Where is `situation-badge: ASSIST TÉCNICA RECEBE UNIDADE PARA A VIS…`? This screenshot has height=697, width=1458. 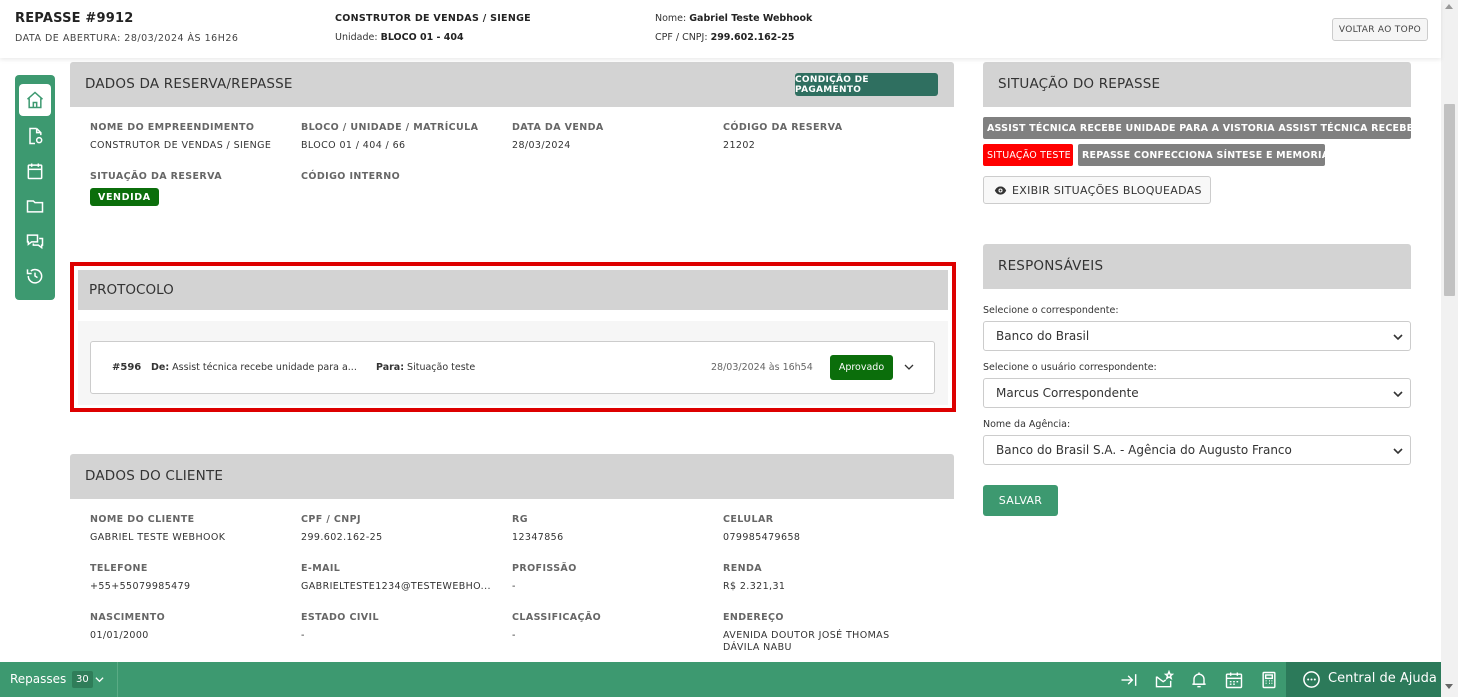 situation-badge: ASSIST TÉCNICA RECEBE UNIDADE PARA A VIS… is located at coordinates (1197, 128).